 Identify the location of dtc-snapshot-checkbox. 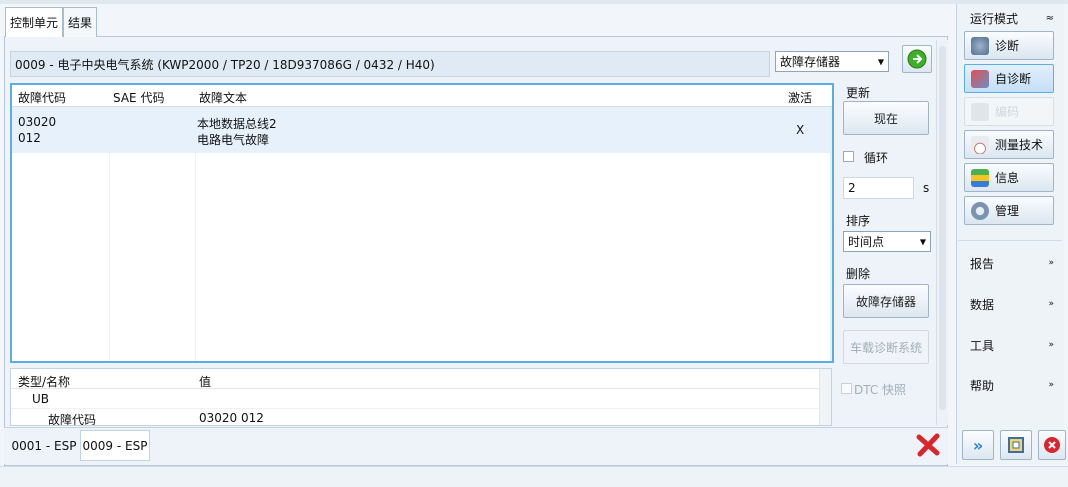
(846, 388).